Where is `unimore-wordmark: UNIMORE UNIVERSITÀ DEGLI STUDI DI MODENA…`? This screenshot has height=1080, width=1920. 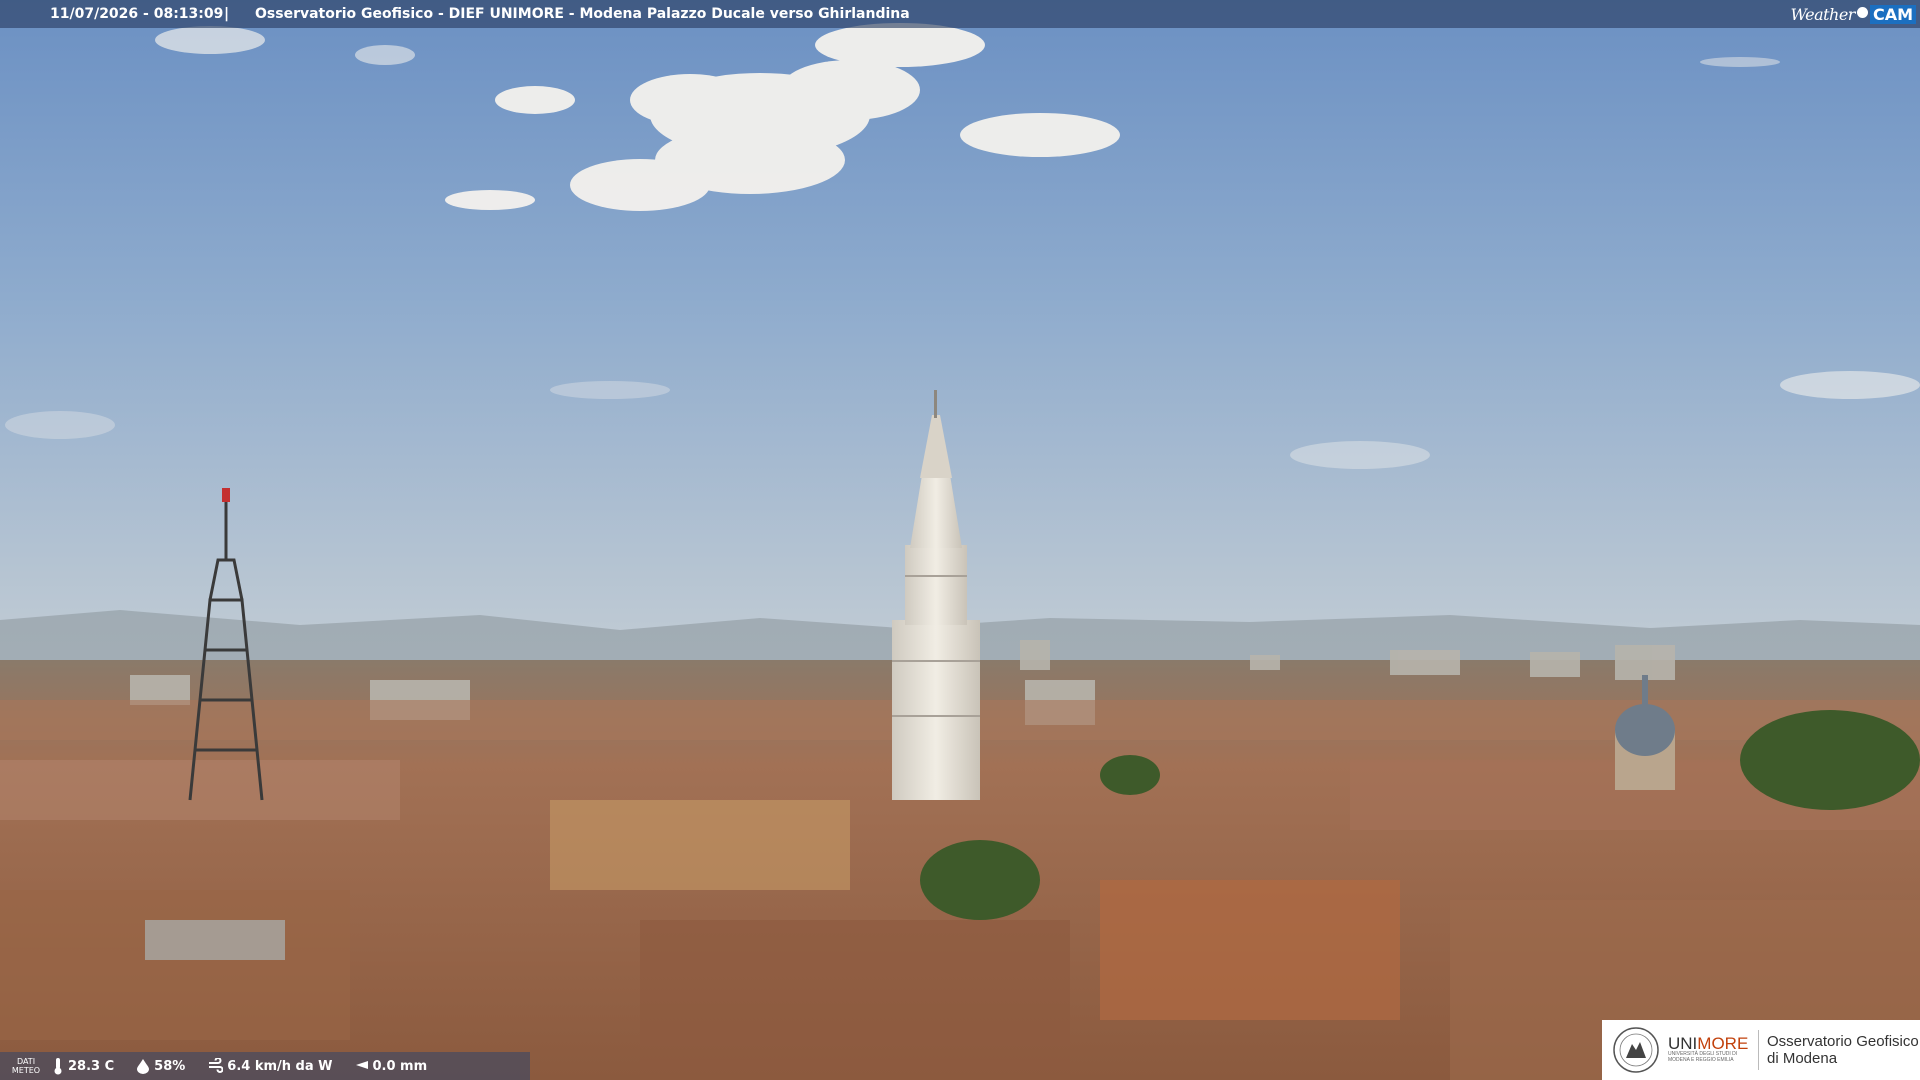 unimore-wordmark: UNIMORE UNIVERSITÀ DEGLI STUDI DI MODENA… is located at coordinates (1709, 1049).